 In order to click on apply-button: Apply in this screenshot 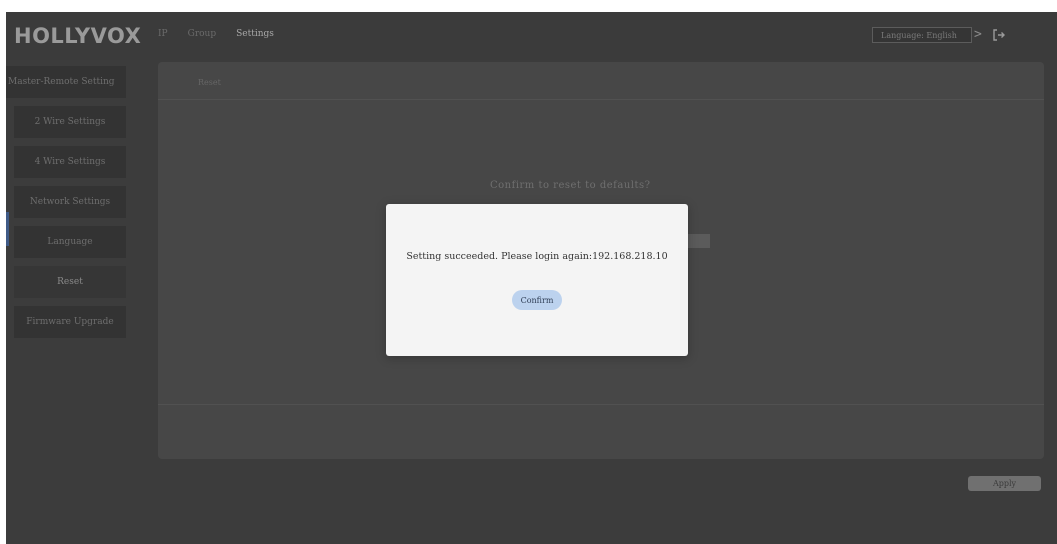, I will do `click(1004, 483)`.